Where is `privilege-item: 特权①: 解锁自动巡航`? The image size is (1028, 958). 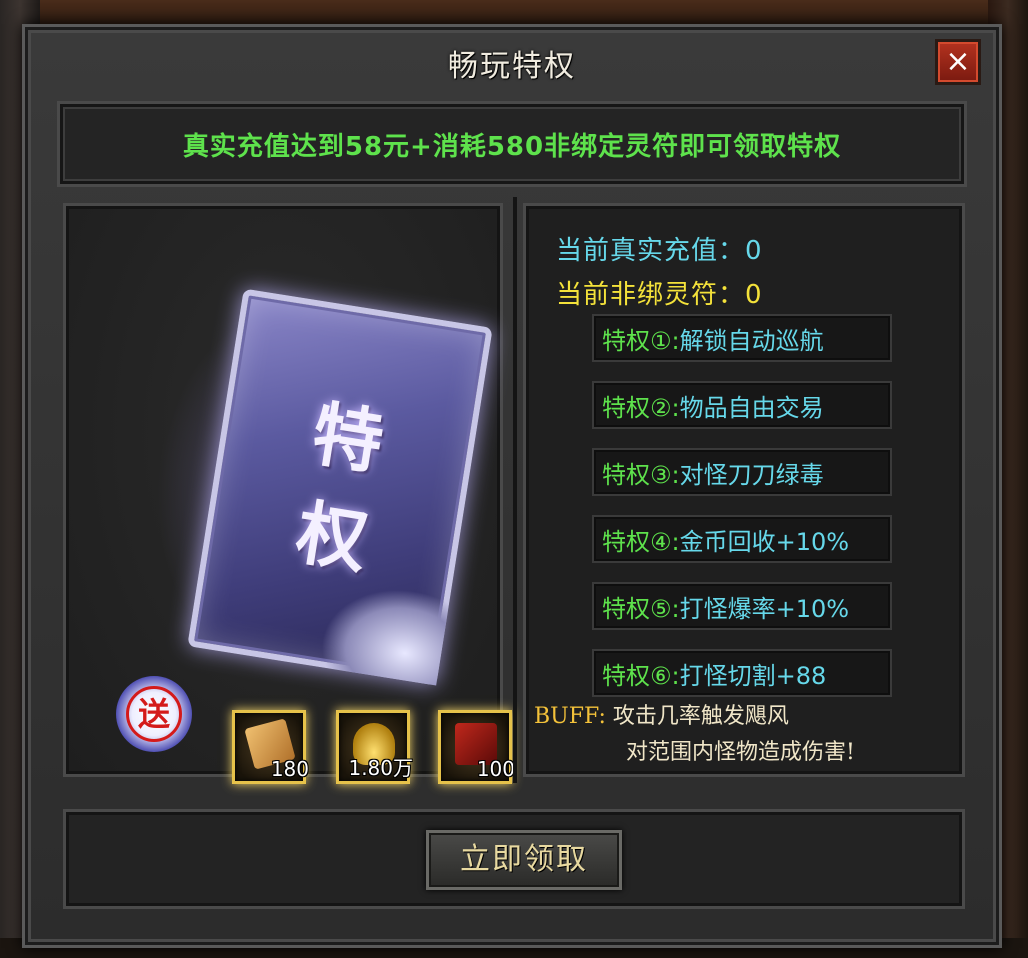
privilege-item: 特权①: 解锁自动巡航 is located at coordinates (742, 338).